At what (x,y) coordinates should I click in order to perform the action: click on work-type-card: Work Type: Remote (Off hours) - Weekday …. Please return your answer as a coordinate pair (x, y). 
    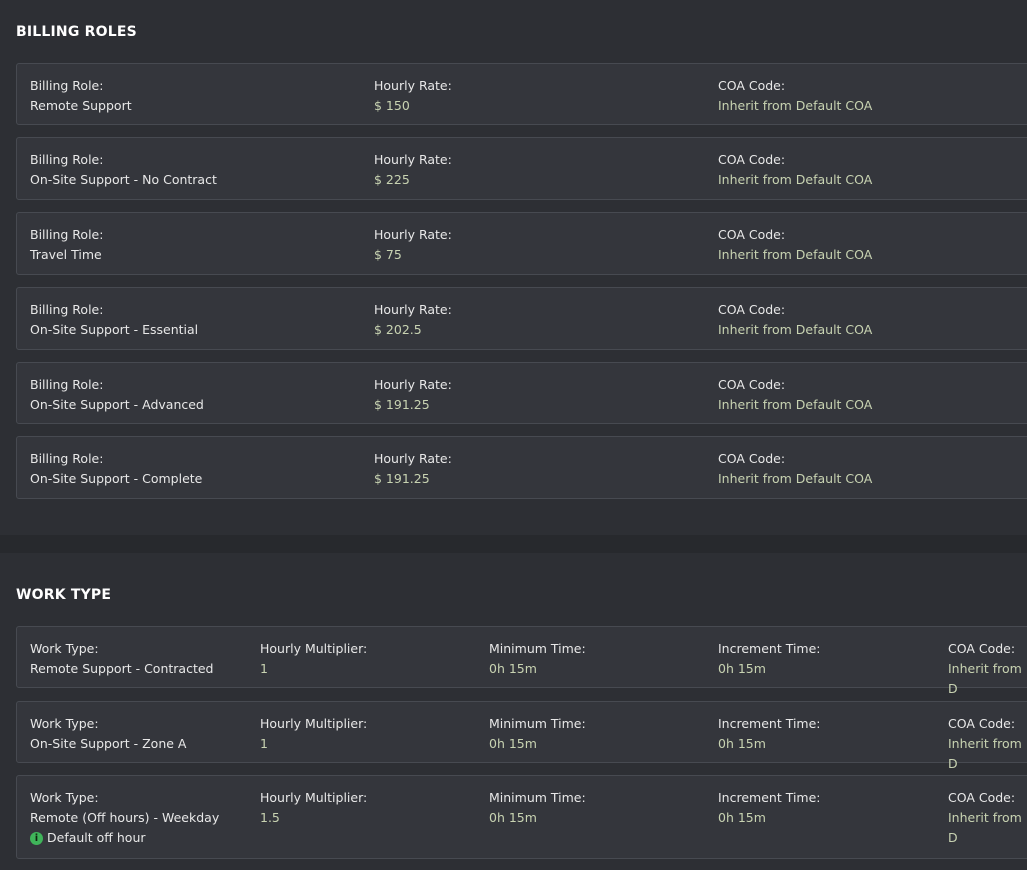
    Looking at the image, I should click on (521, 817).